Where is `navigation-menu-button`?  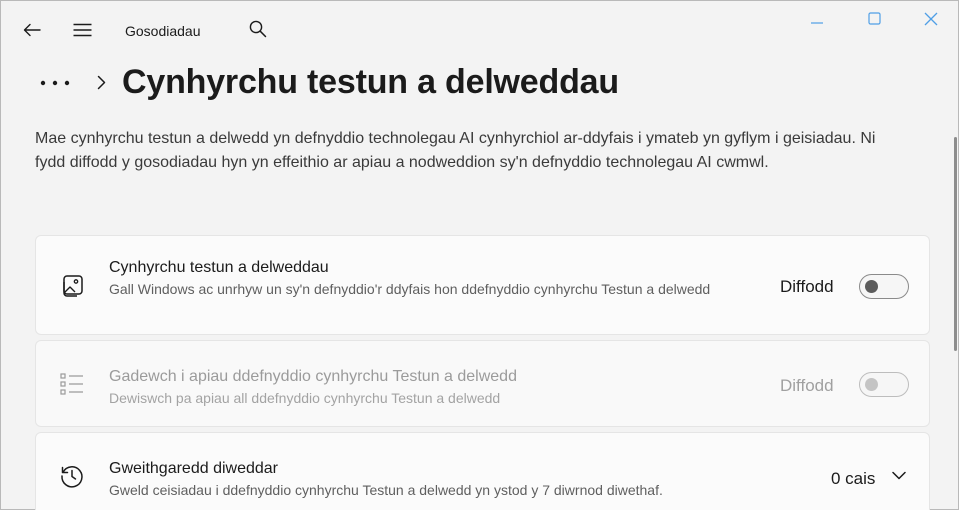
navigation-menu-button is located at coordinates (82, 32).